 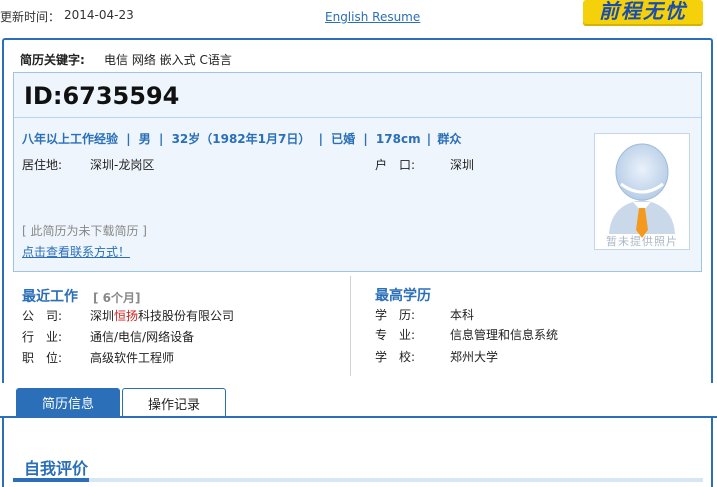 What do you see at coordinates (68, 403) in the screenshot?
I see `tab-resume-info: 简历信息` at bounding box center [68, 403].